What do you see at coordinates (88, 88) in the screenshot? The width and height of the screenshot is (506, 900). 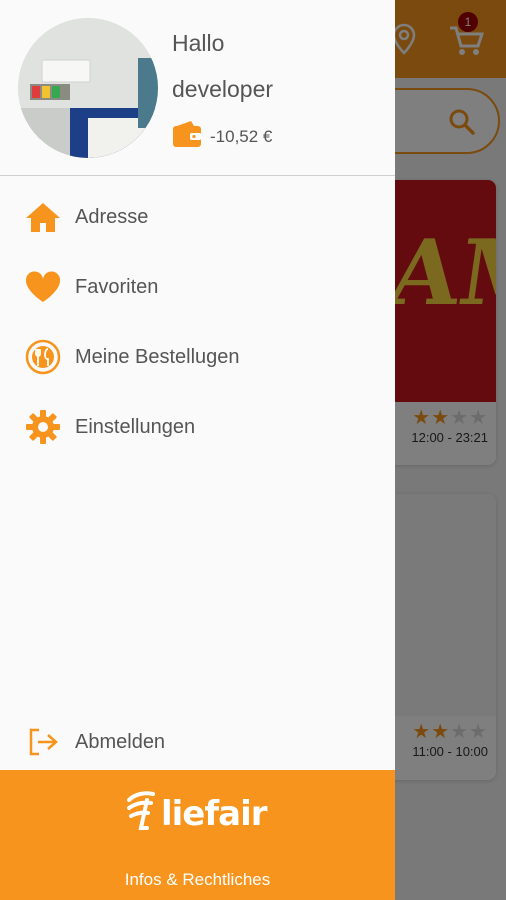 I see `avatar` at bounding box center [88, 88].